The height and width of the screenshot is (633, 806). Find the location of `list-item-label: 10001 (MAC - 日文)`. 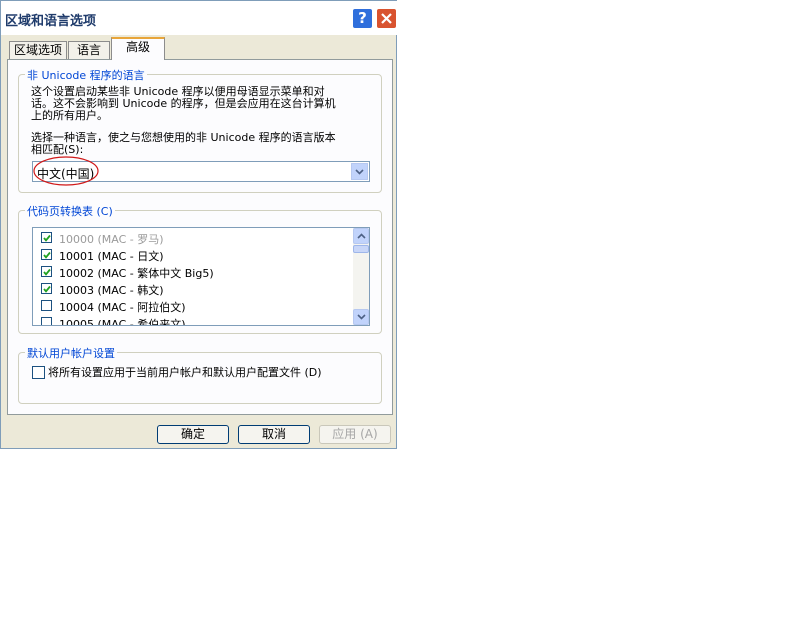

list-item-label: 10001 (MAC - 日文) is located at coordinates (111, 256).